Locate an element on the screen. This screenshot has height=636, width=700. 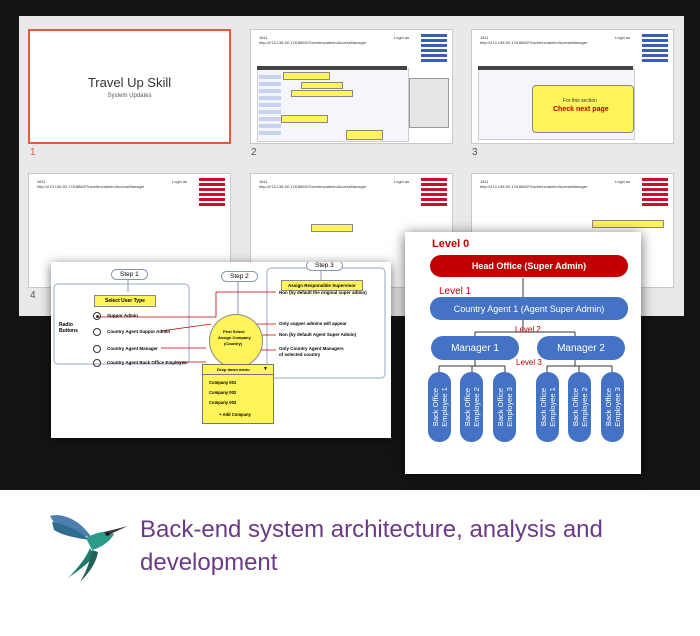
company-option: Company 001 is located at coordinates (222, 382).